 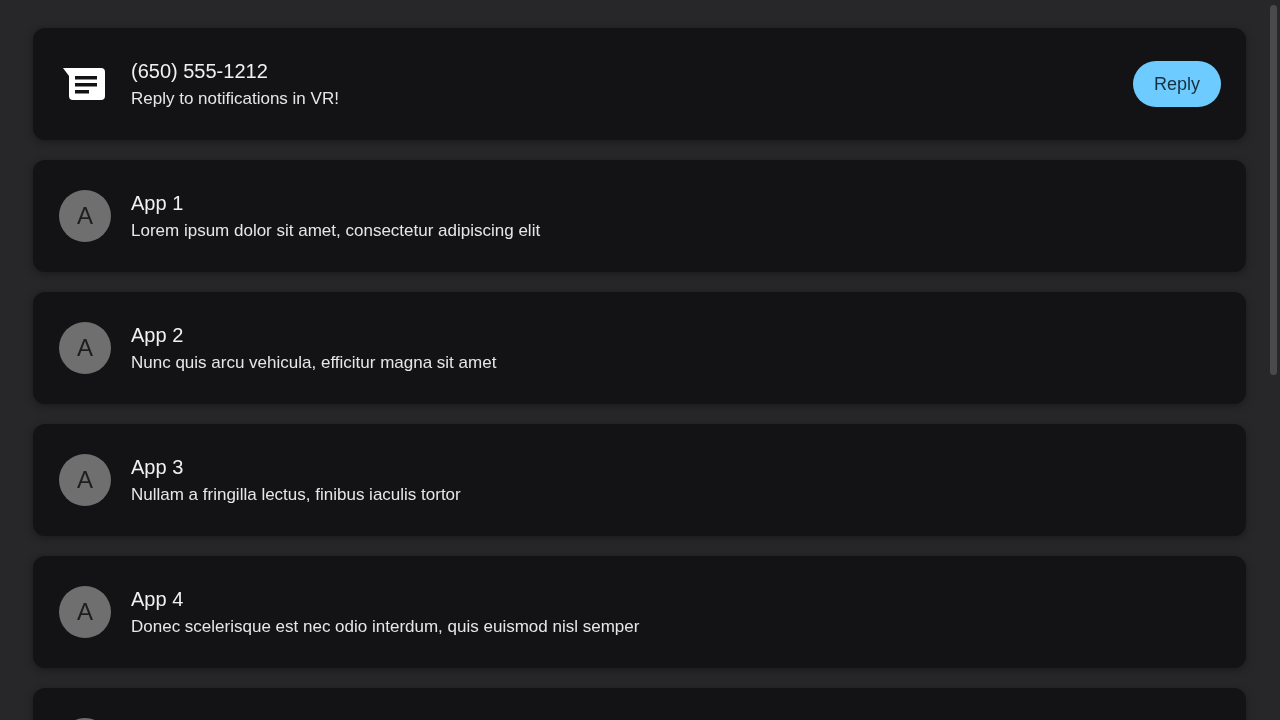 I want to click on notification-title: App 1, so click(x=158, y=203).